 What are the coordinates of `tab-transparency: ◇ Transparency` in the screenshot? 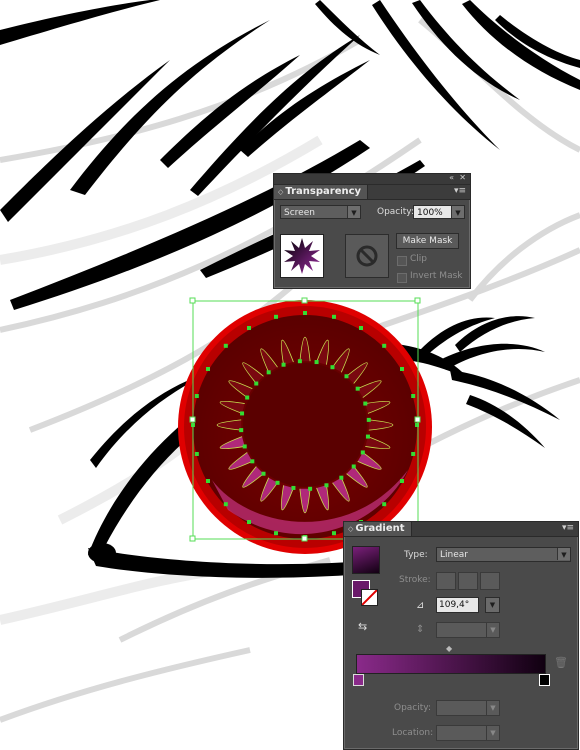 It's located at (321, 192).